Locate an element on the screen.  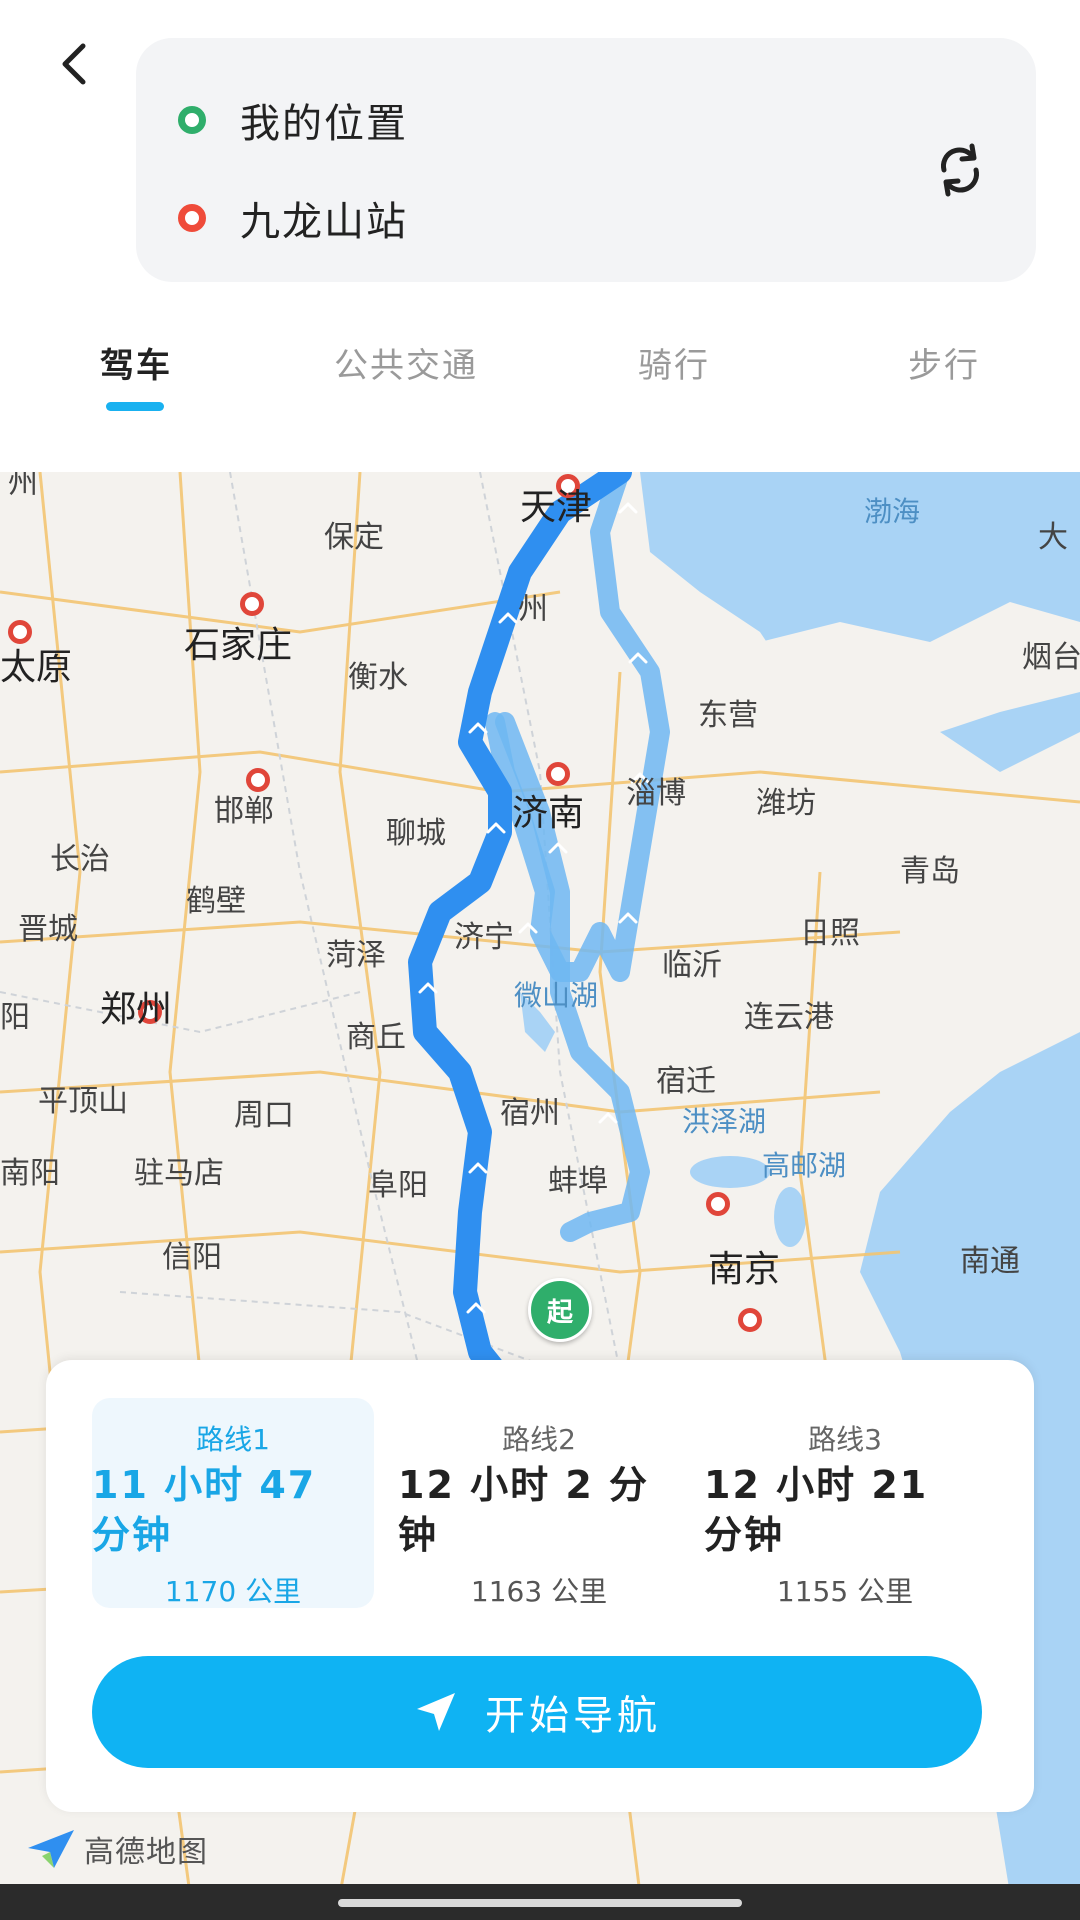
start-location-field: 我的位置 is located at coordinates (293, 120).